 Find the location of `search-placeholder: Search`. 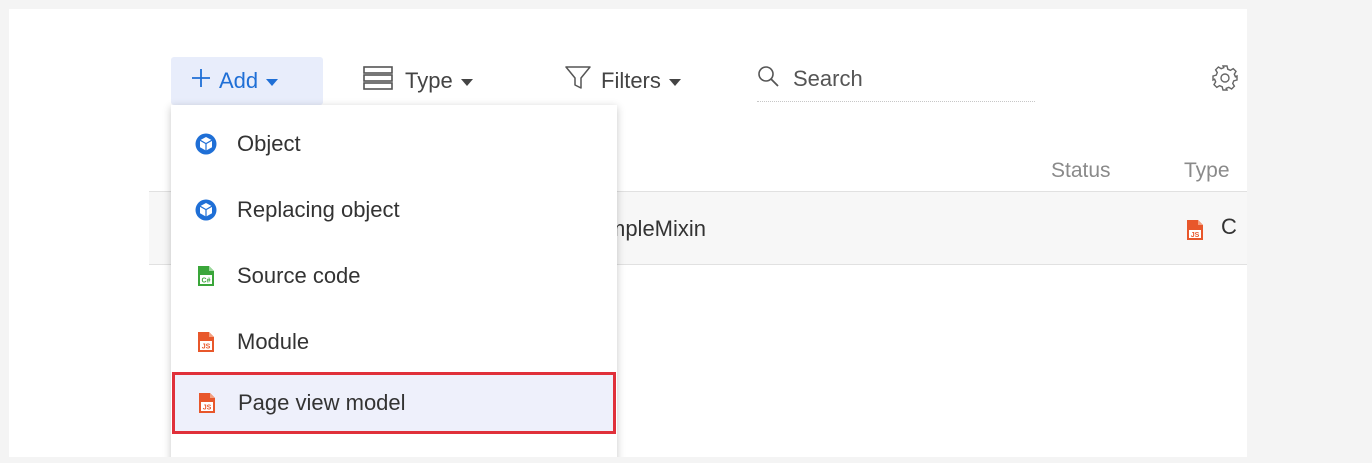

search-placeholder: Search is located at coordinates (828, 78).